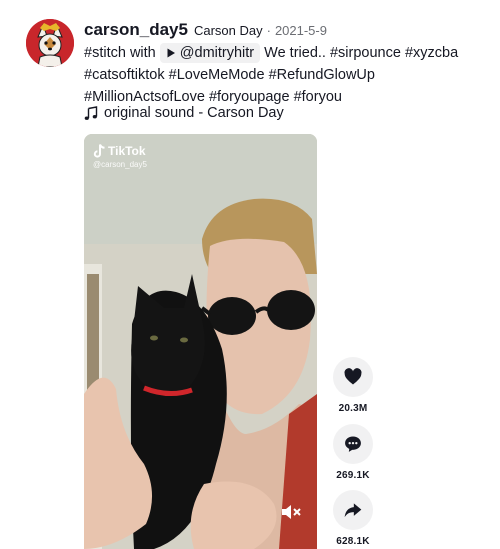  I want to click on hashtag-xyzcba: #xyzcba, so click(431, 53).